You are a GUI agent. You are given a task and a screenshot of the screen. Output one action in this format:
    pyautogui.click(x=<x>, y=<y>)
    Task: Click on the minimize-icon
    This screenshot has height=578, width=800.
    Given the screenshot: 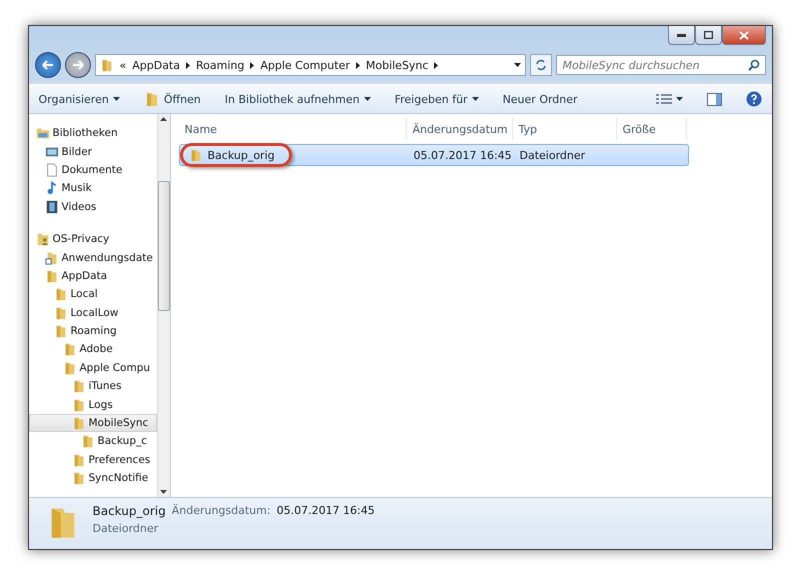 What is the action you would take?
    pyautogui.click(x=681, y=35)
    